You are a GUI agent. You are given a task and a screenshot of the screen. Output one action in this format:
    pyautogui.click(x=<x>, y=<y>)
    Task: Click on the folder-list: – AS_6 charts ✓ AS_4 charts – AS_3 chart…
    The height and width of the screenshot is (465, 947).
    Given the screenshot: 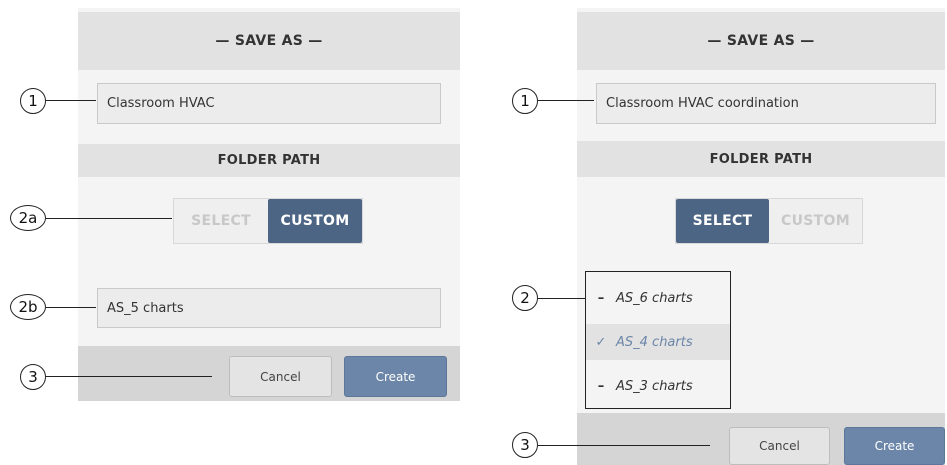 What is the action you would take?
    pyautogui.click(x=658, y=340)
    